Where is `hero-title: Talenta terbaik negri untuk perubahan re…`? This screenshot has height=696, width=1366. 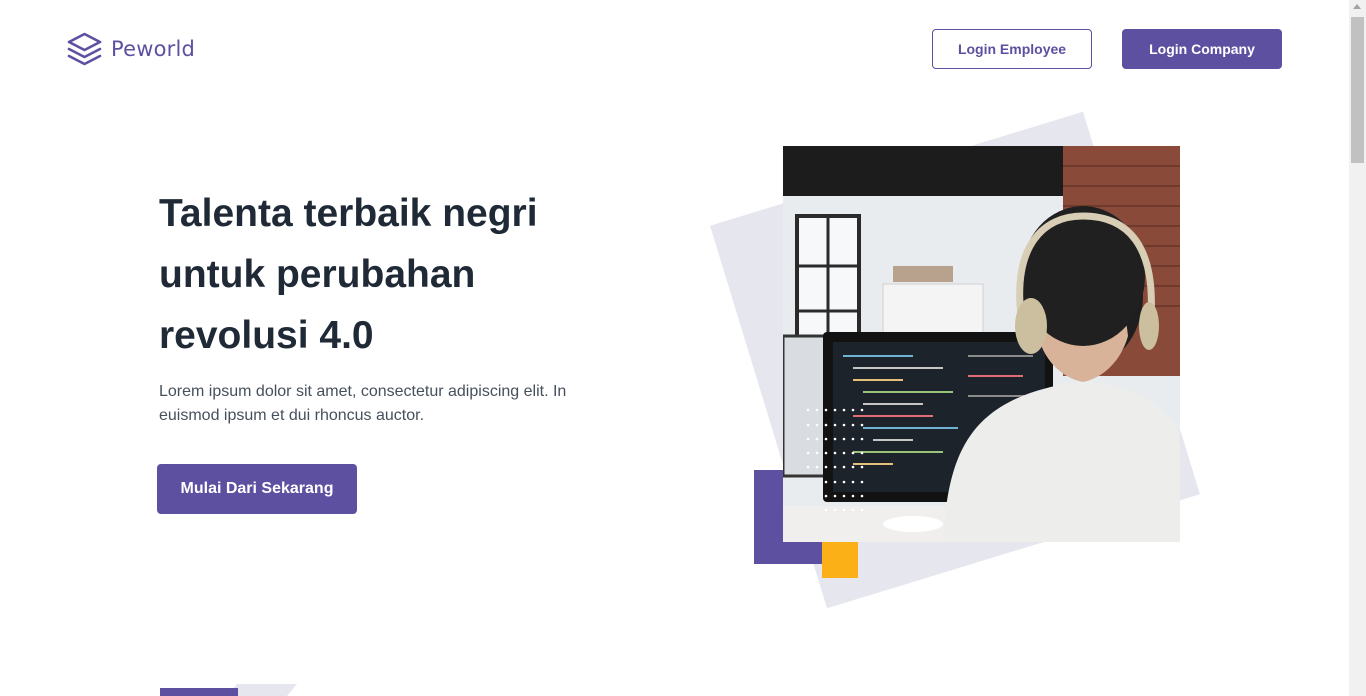
hero-title: Talenta terbaik negri untuk perubahan re… is located at coordinates (379, 274).